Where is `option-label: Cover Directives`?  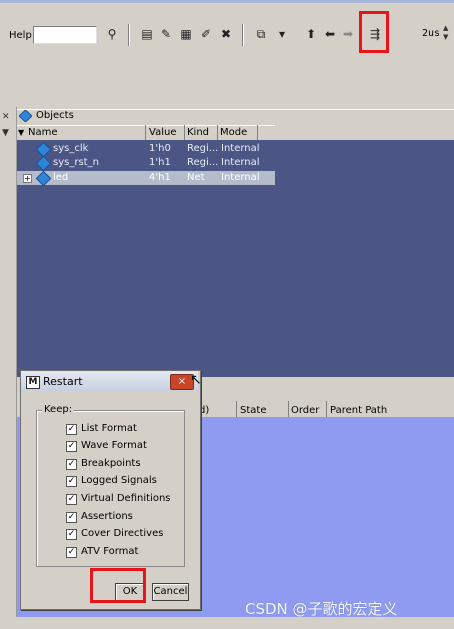 option-label: Cover Directives is located at coordinates (122, 533).